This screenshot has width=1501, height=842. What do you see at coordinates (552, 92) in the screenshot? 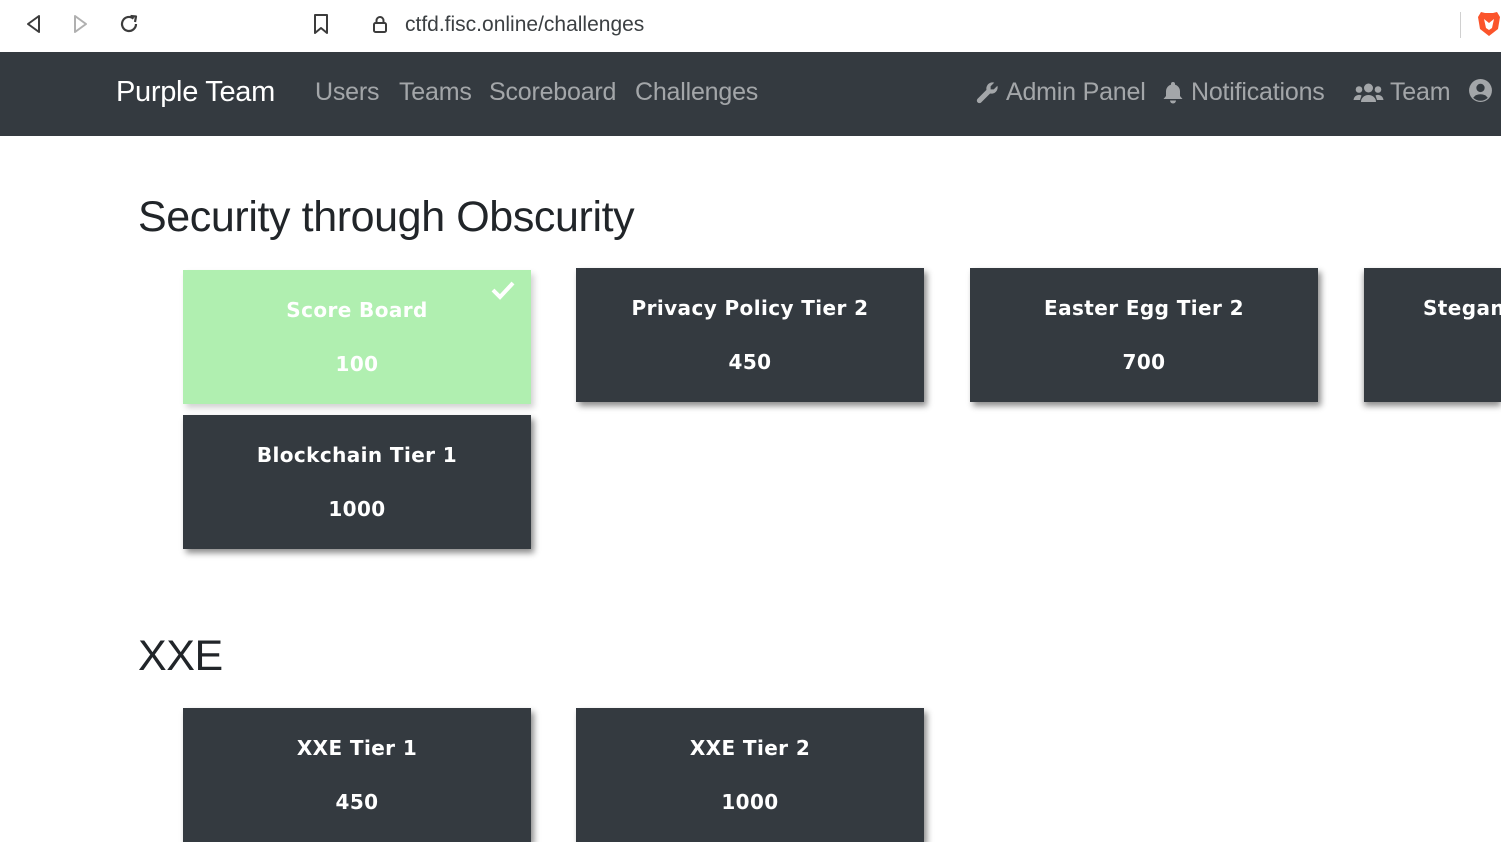
I see `nav-link-scoreboard: Scoreboard` at bounding box center [552, 92].